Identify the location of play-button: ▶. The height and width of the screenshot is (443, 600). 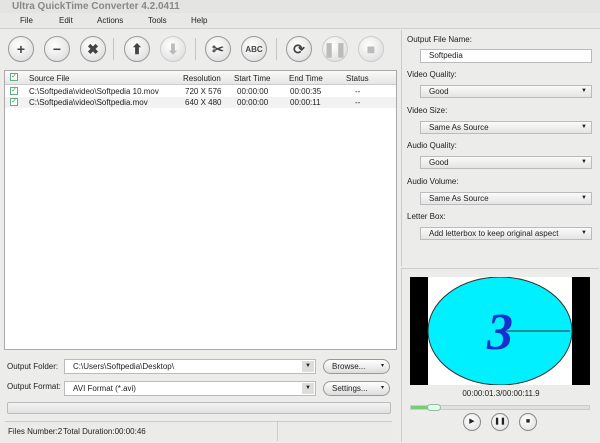
(472, 422).